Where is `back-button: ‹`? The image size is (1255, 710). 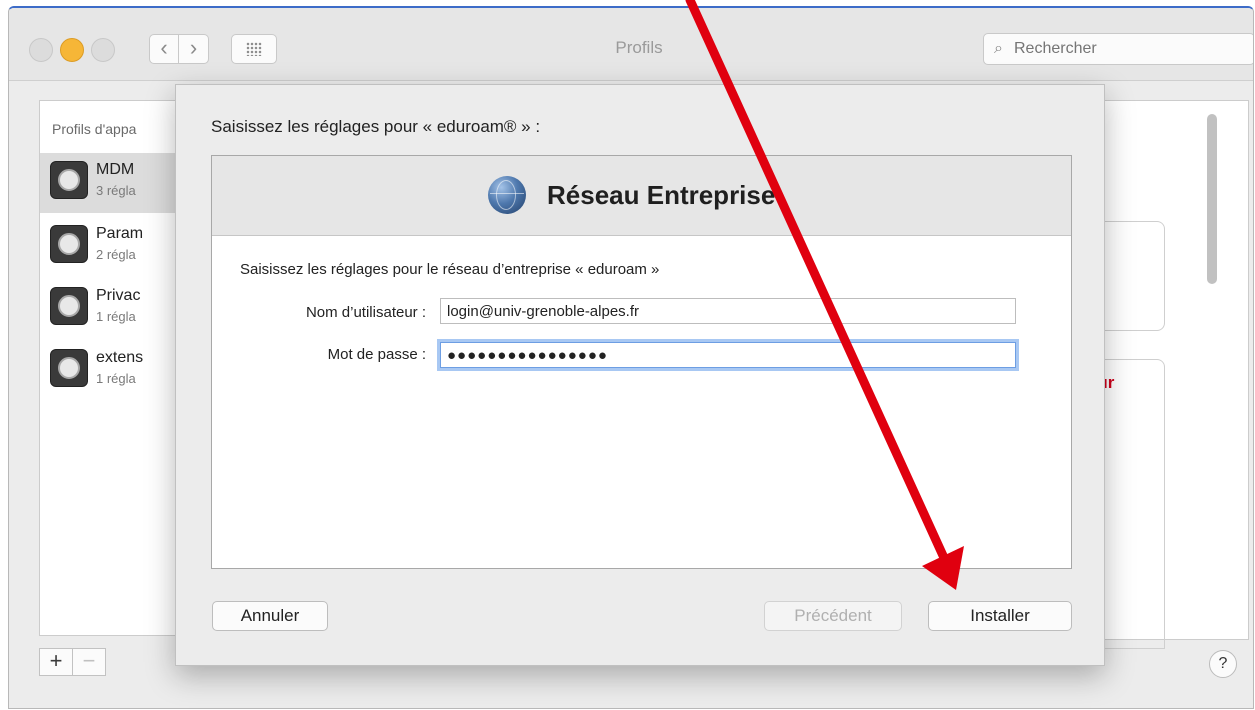
back-button: ‹ is located at coordinates (164, 49).